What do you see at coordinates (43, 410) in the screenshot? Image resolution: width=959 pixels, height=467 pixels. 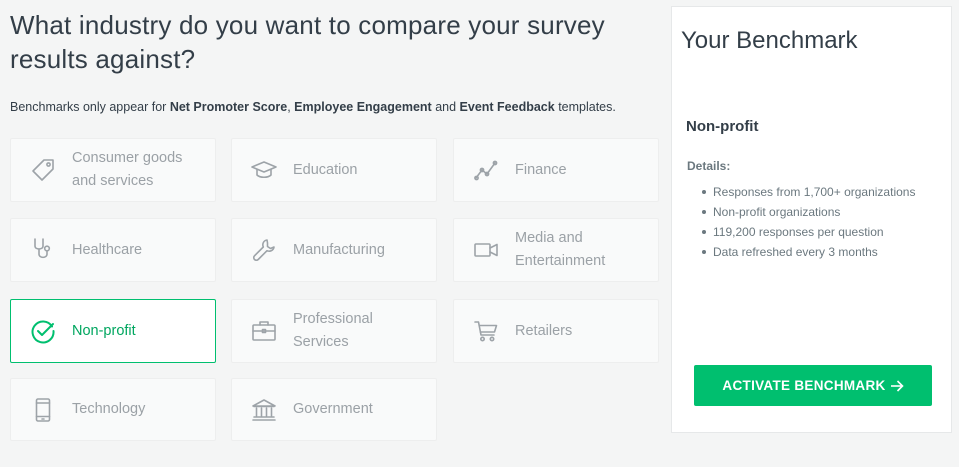 I see `mobile-phone-icon` at bounding box center [43, 410].